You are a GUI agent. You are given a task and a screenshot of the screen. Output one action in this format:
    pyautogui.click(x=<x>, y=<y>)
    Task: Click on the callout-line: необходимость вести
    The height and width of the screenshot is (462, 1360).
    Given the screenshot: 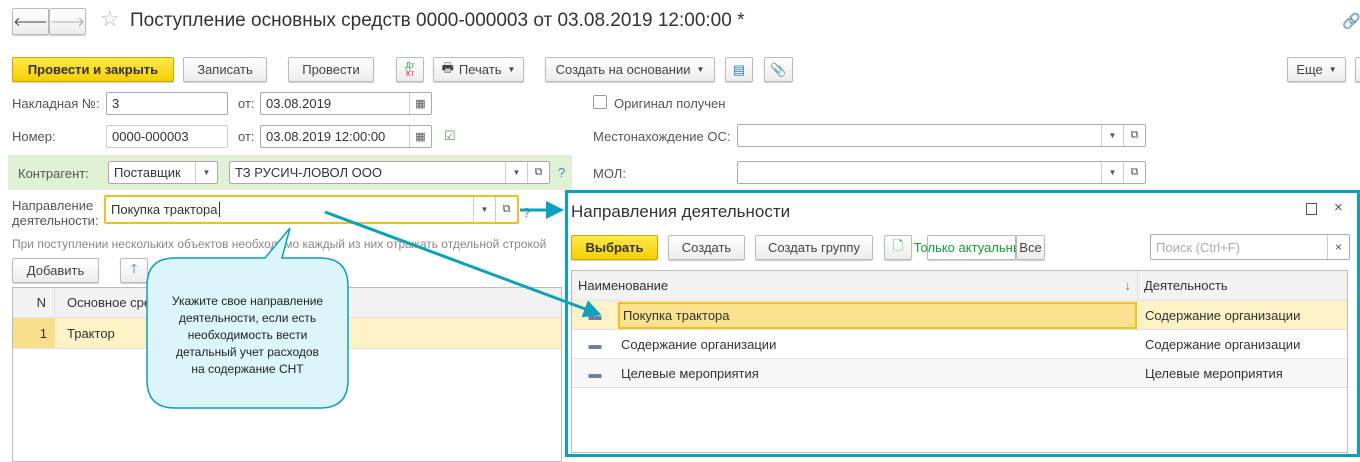 What is the action you would take?
    pyautogui.click(x=247, y=335)
    